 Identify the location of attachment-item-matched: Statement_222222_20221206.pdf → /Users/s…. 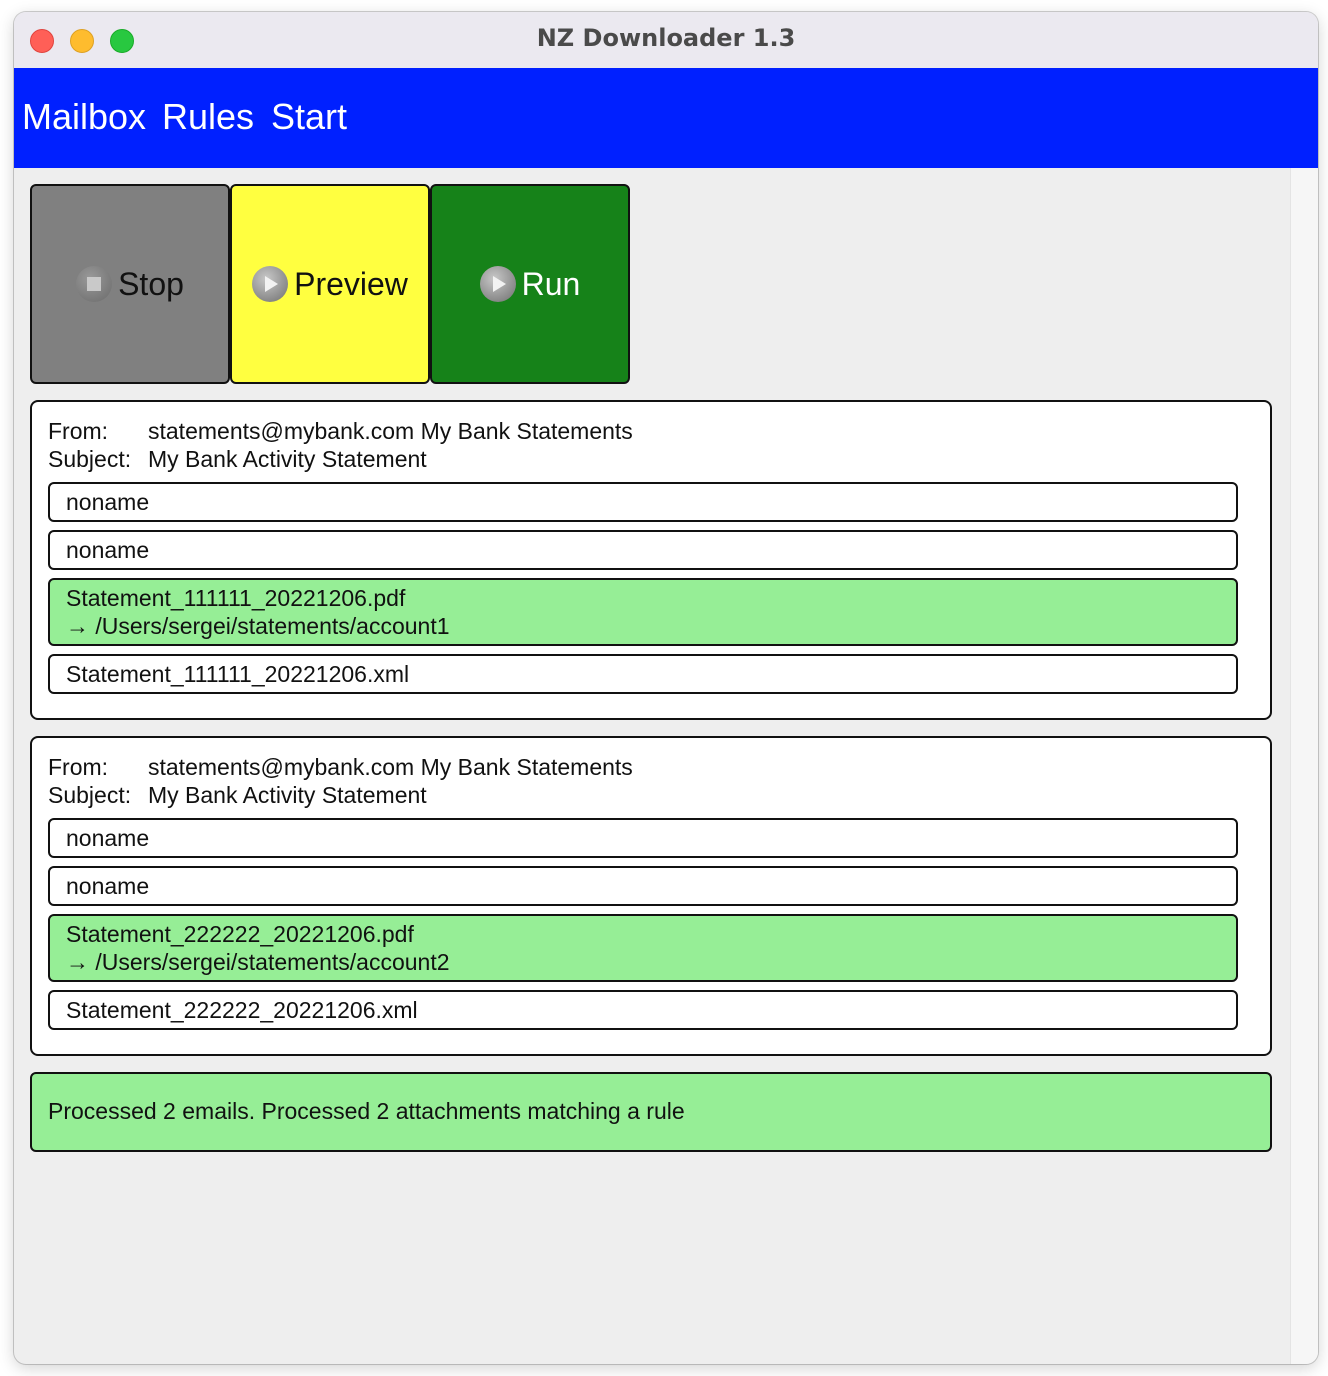
(643, 948).